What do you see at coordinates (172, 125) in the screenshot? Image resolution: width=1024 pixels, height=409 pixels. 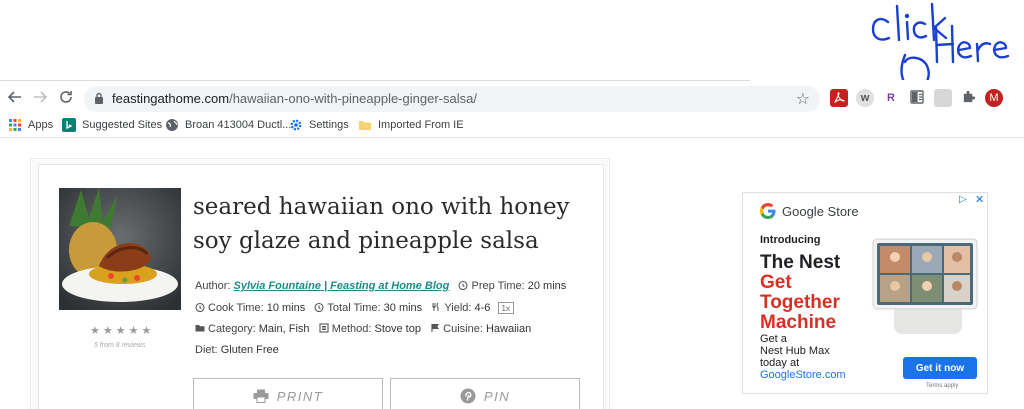 I see `globe-icon` at bounding box center [172, 125].